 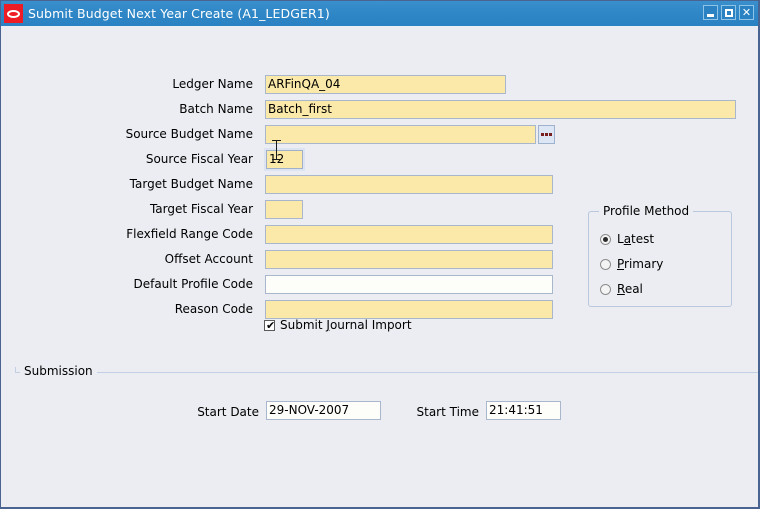 I want to click on input-start-time: 21:41:51, so click(x=523, y=410).